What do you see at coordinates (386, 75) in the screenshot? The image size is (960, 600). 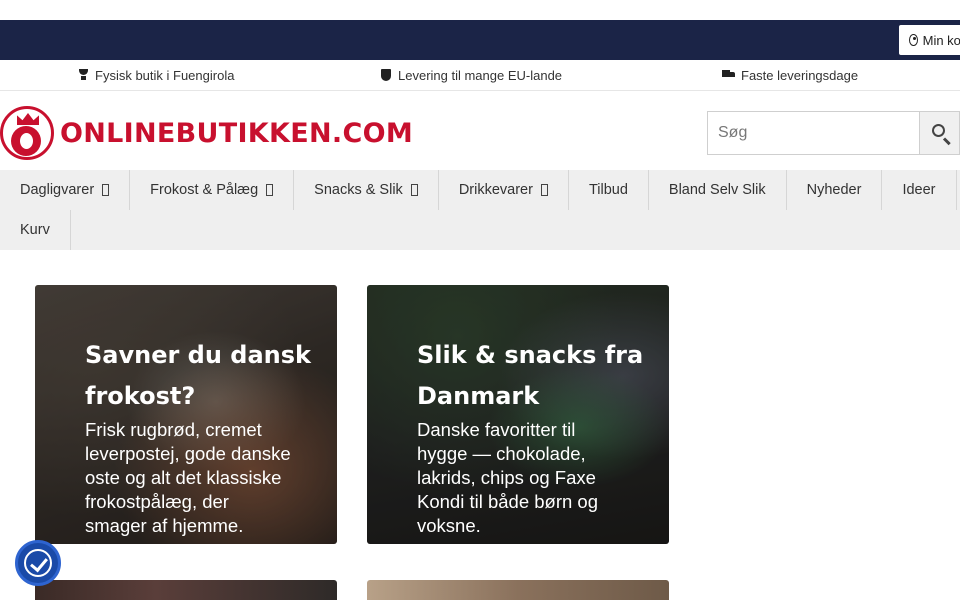 I see `shield-icon` at bounding box center [386, 75].